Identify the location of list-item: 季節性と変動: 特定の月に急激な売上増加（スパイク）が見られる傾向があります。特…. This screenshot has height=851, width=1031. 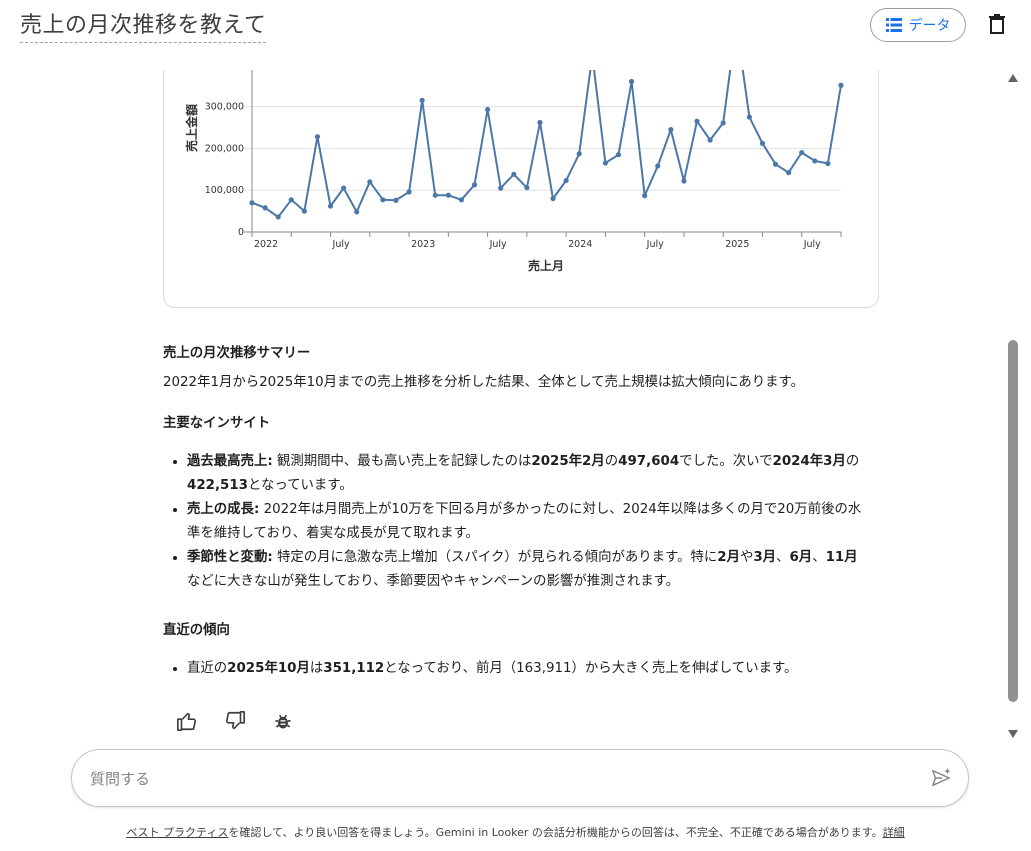
(527, 570).